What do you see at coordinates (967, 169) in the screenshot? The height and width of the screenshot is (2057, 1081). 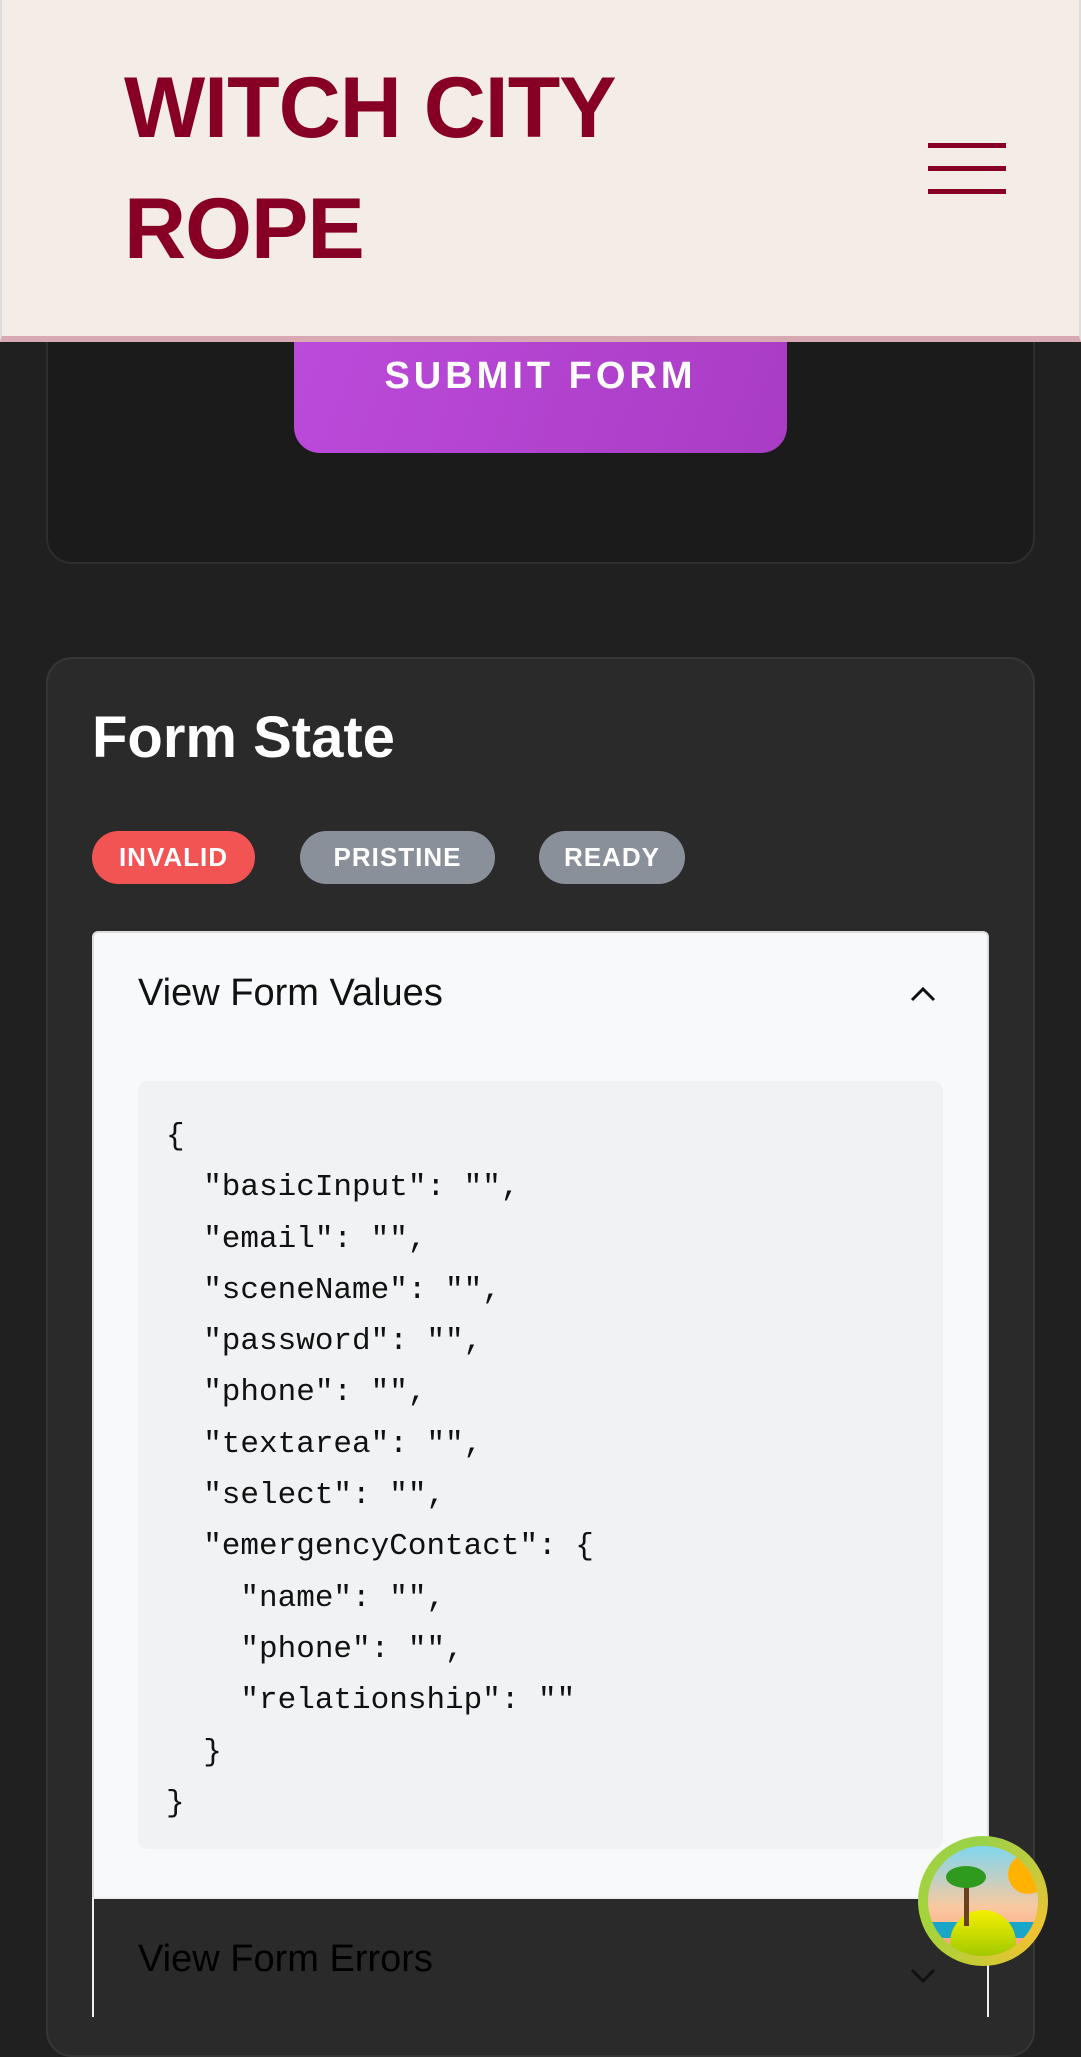 I see `hamburger-menu-icon` at bounding box center [967, 169].